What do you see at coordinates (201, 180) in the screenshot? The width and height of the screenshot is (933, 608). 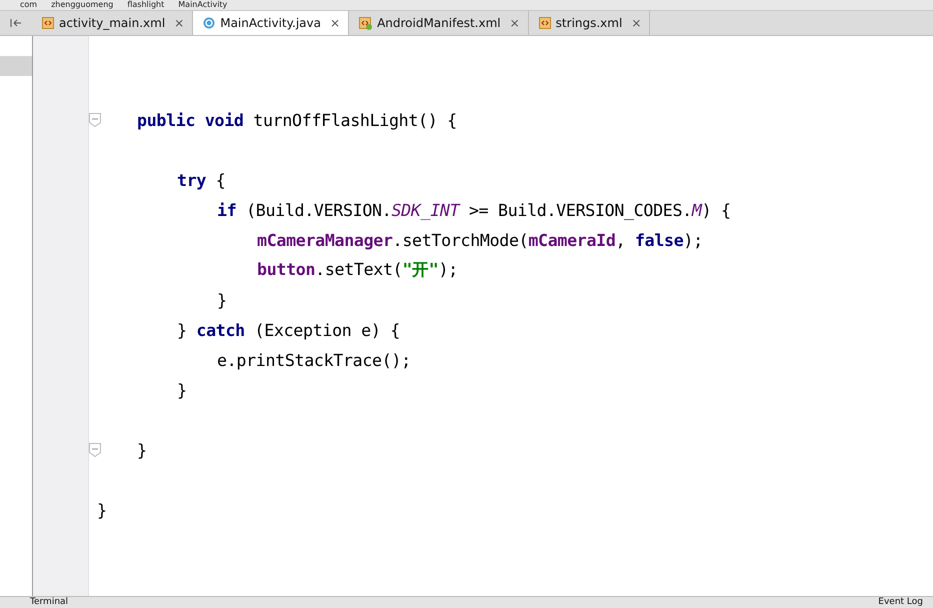 I see `code-line: try {` at bounding box center [201, 180].